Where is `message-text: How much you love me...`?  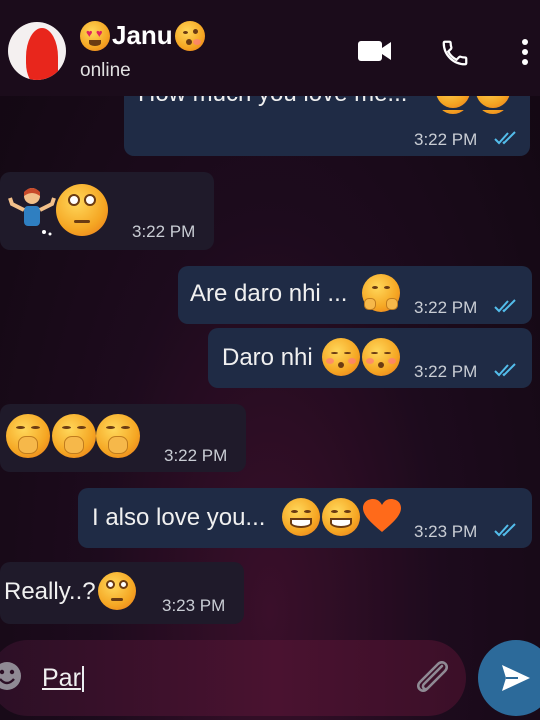
message-text: How much you love me... is located at coordinates (272, 102).